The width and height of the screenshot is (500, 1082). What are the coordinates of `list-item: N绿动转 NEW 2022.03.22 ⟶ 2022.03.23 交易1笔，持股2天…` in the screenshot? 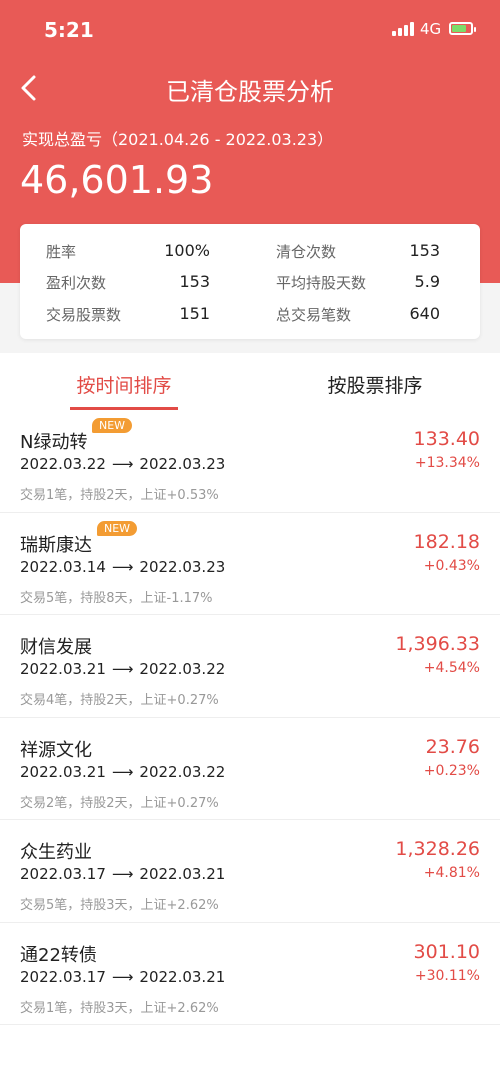 It's located at (250, 461).